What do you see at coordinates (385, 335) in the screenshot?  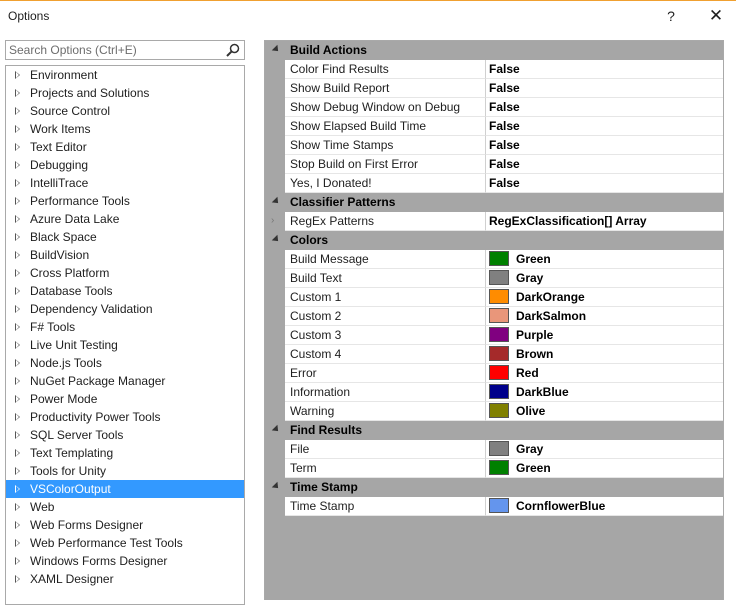 I see `property-name: Custom 3` at bounding box center [385, 335].